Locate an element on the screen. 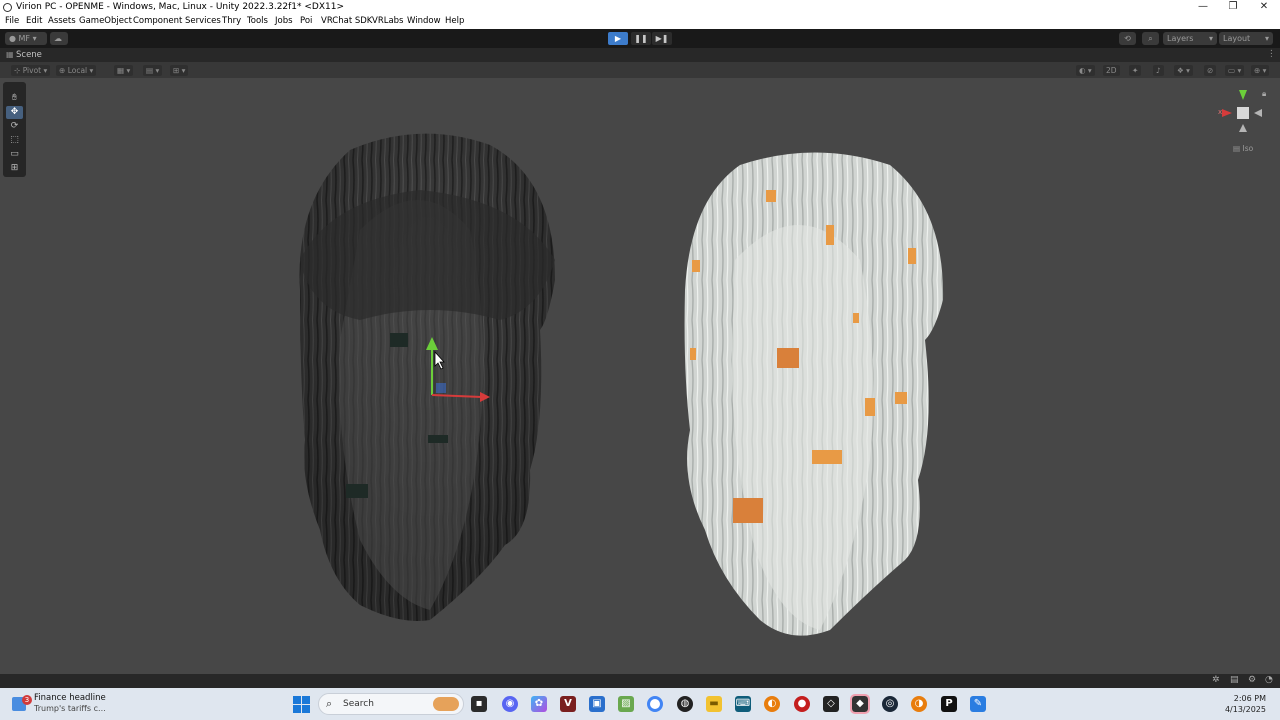  increment-snap-dropdown: ▤ ▾ is located at coordinates (153, 70).